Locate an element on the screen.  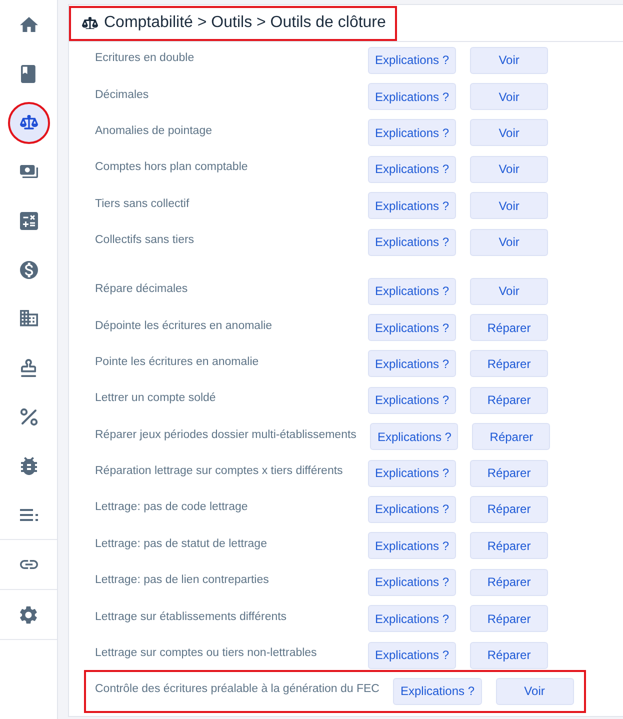
calculator-icon is located at coordinates (29, 221).